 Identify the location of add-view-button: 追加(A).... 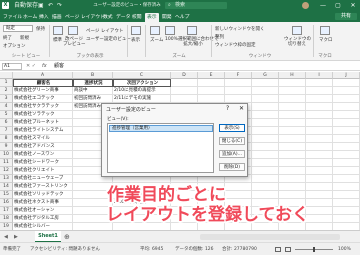
(232, 154).